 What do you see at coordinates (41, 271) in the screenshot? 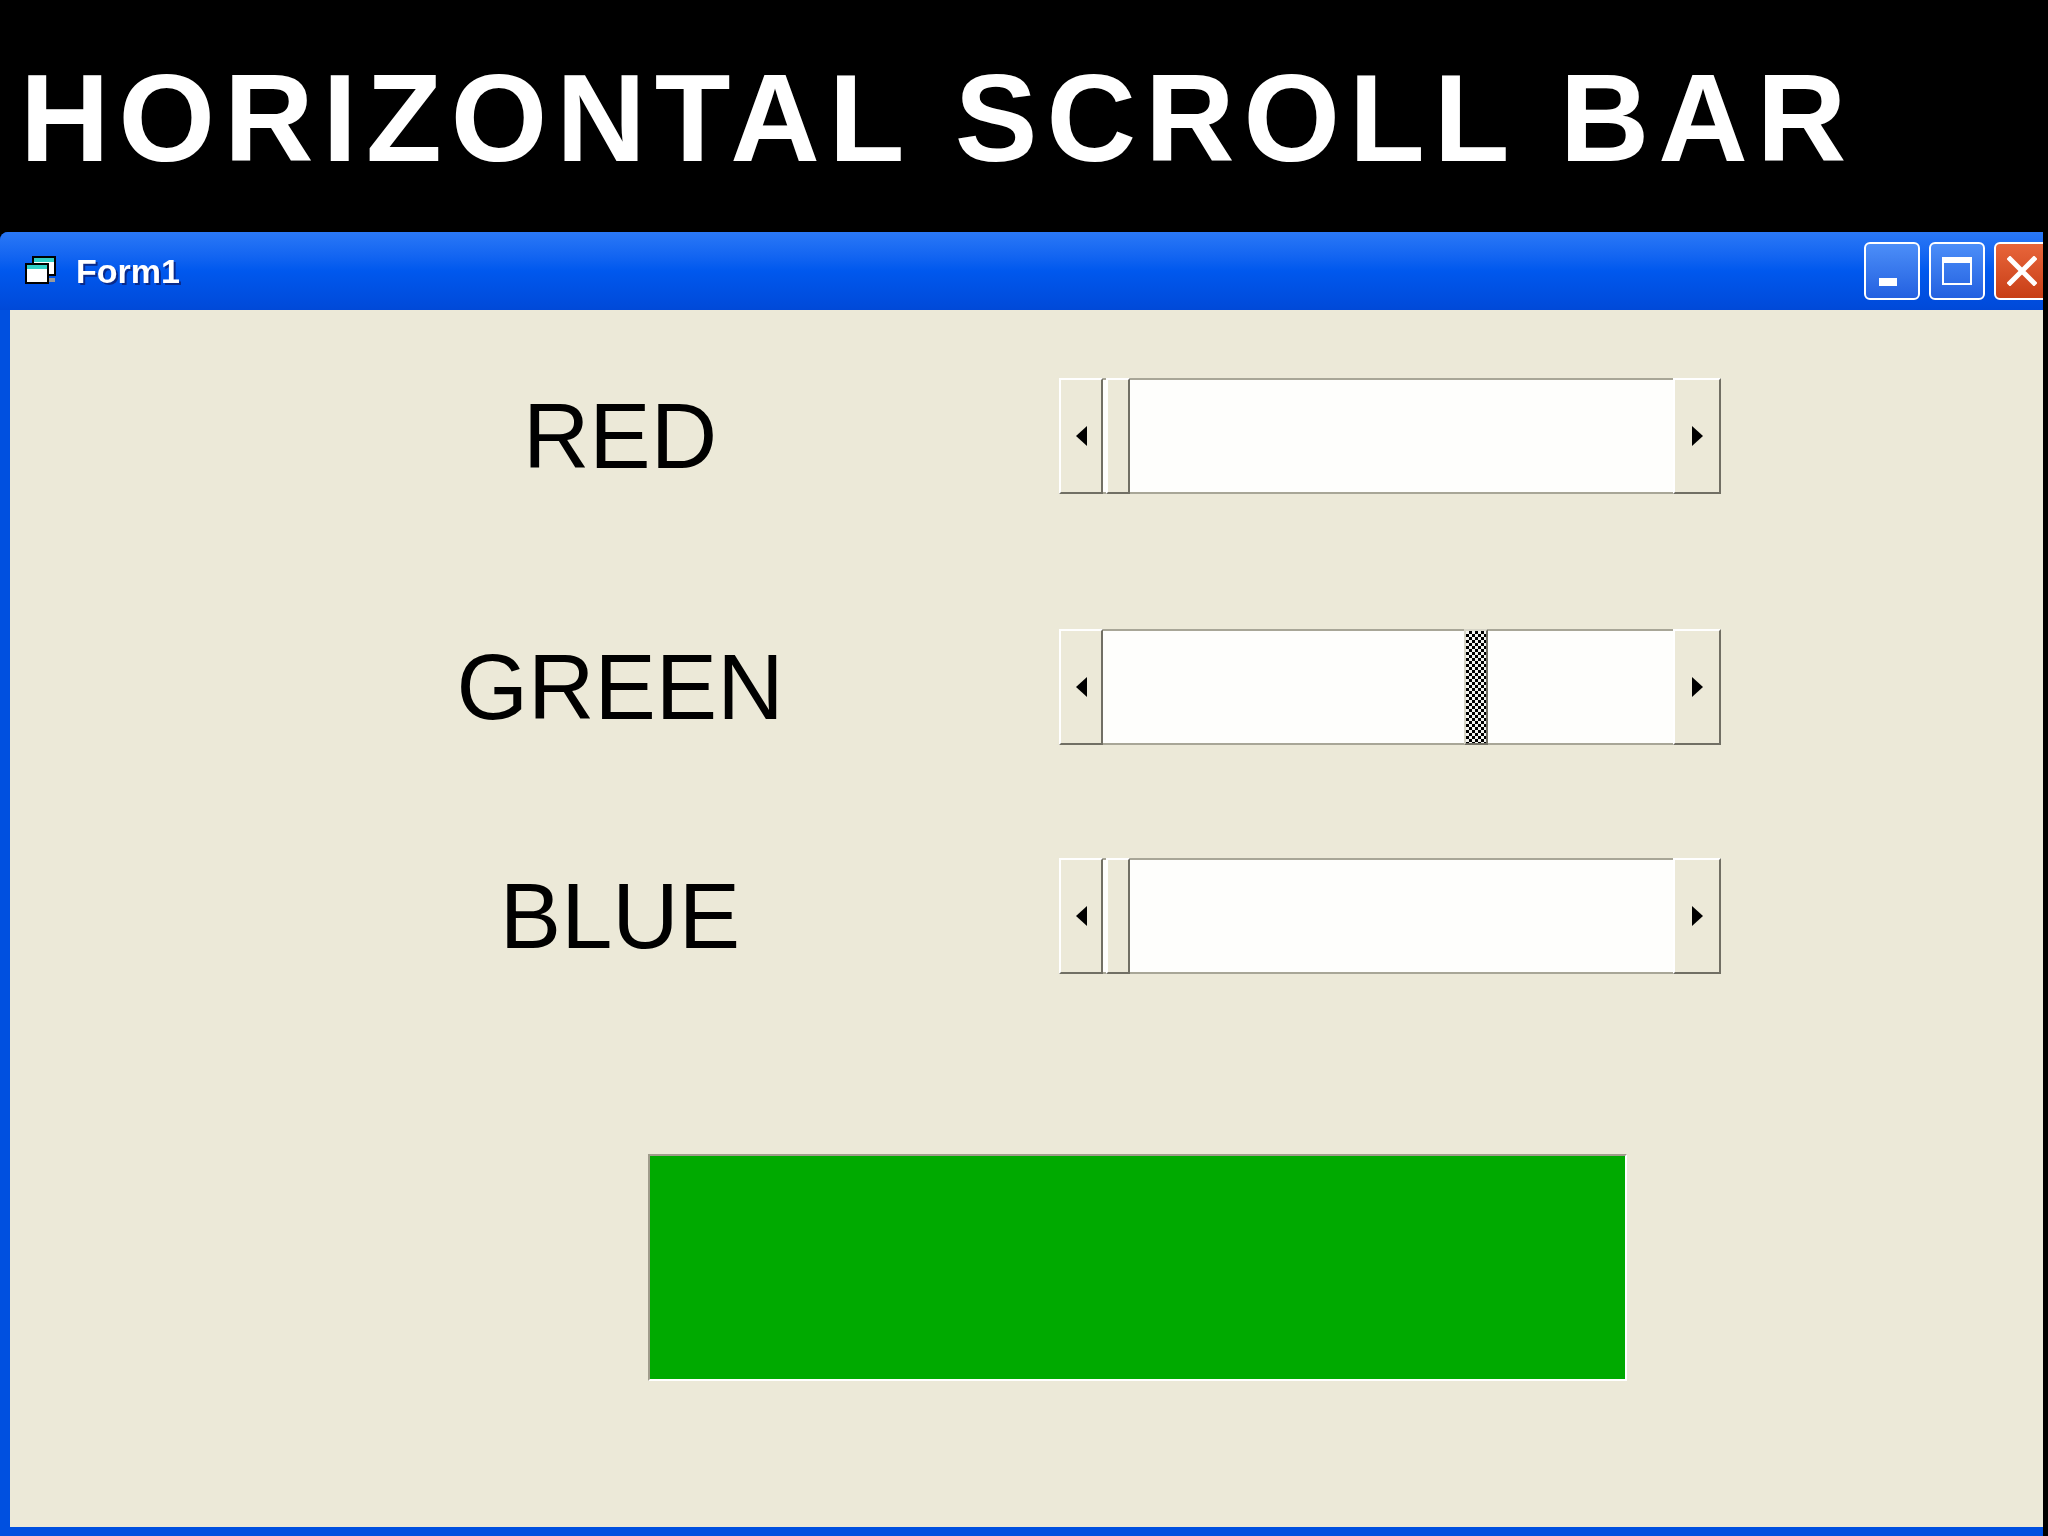
I see `app-windows-icon` at bounding box center [41, 271].